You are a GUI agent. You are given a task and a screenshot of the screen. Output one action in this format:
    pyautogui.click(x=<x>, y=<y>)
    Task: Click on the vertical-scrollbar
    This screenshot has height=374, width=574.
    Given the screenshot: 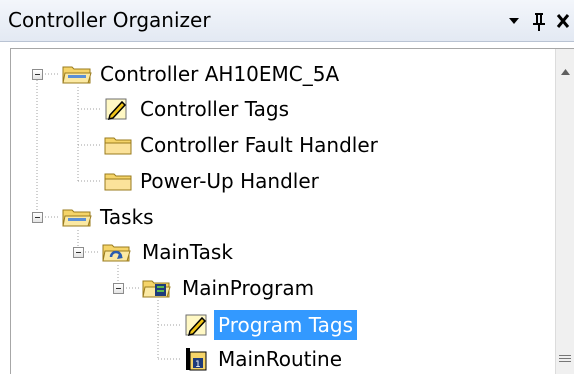 What is the action you would take?
    pyautogui.click(x=564, y=211)
    